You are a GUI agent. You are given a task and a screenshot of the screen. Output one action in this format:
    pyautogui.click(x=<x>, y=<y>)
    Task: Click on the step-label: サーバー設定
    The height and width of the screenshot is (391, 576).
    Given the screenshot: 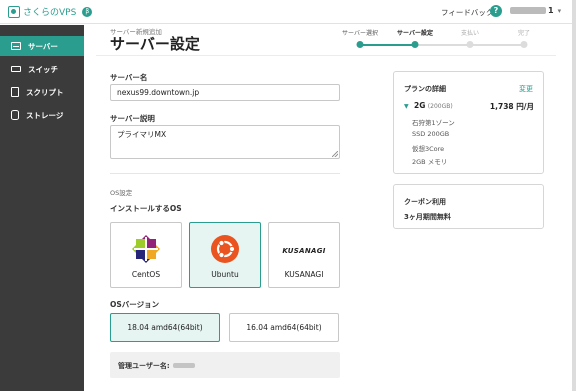 What is the action you would take?
    pyautogui.click(x=415, y=33)
    